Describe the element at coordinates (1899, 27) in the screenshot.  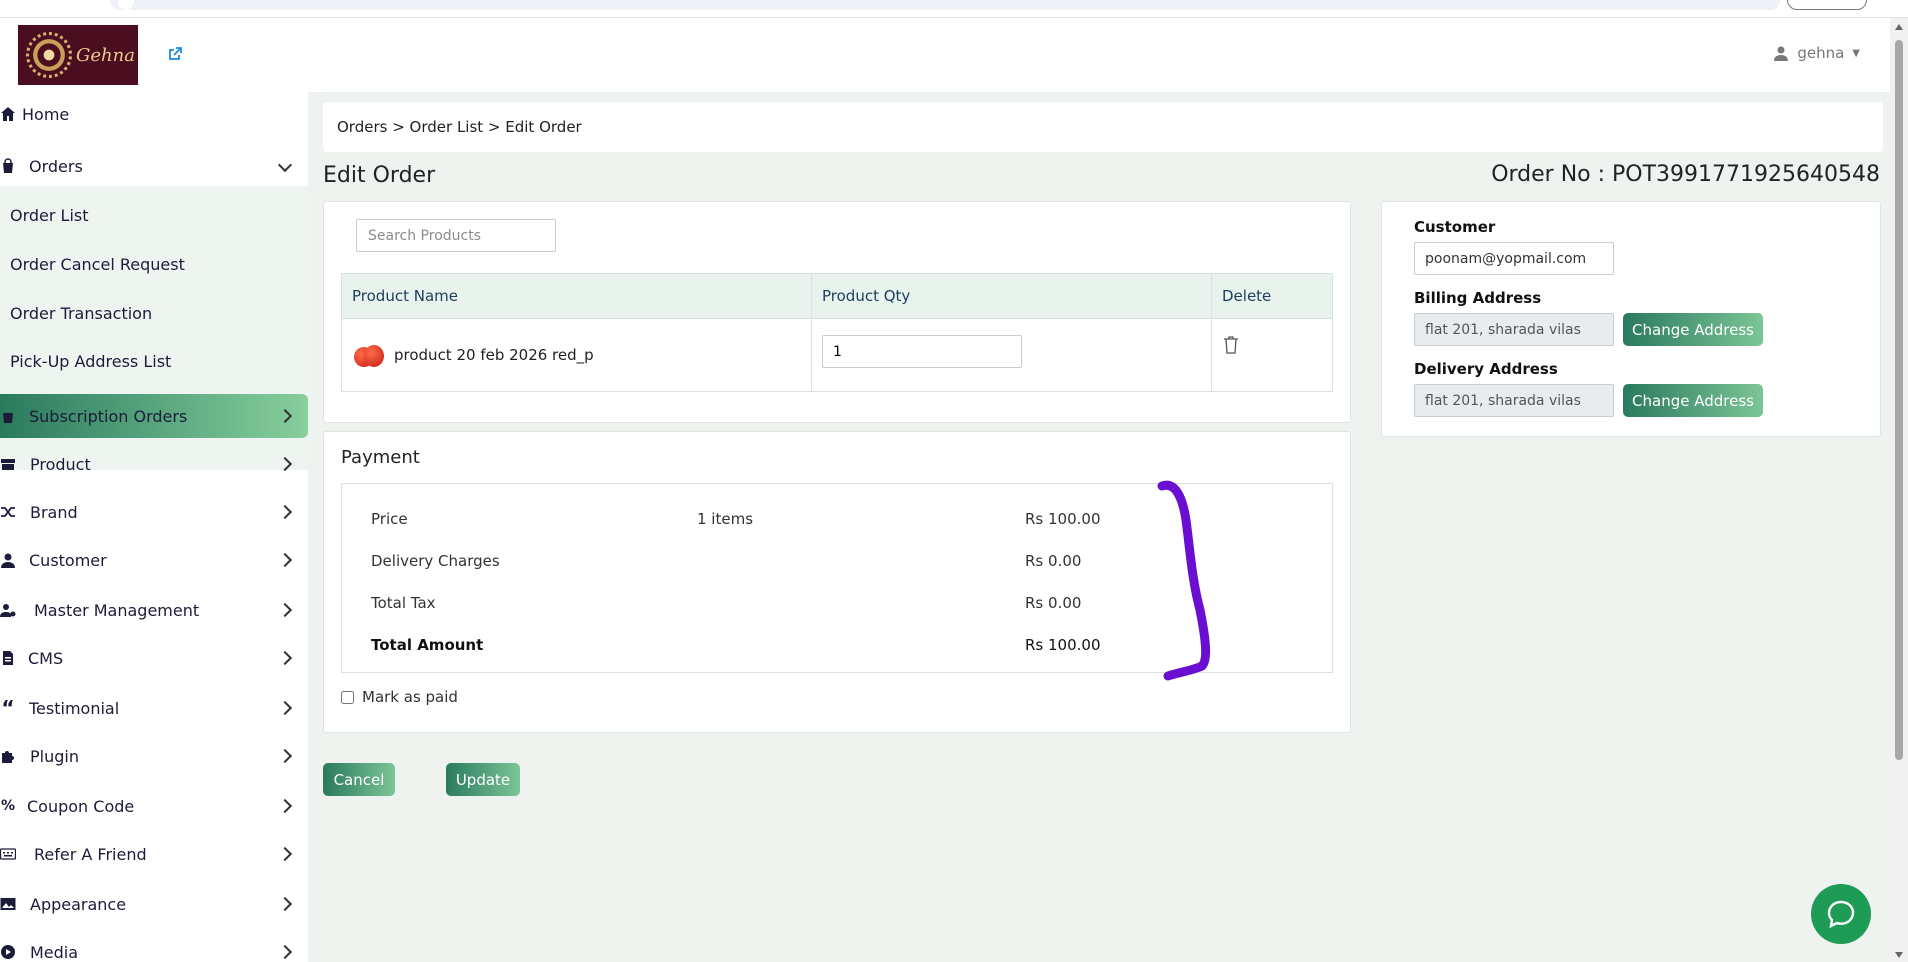
I see `scroll-up-arrow-icon` at that location.